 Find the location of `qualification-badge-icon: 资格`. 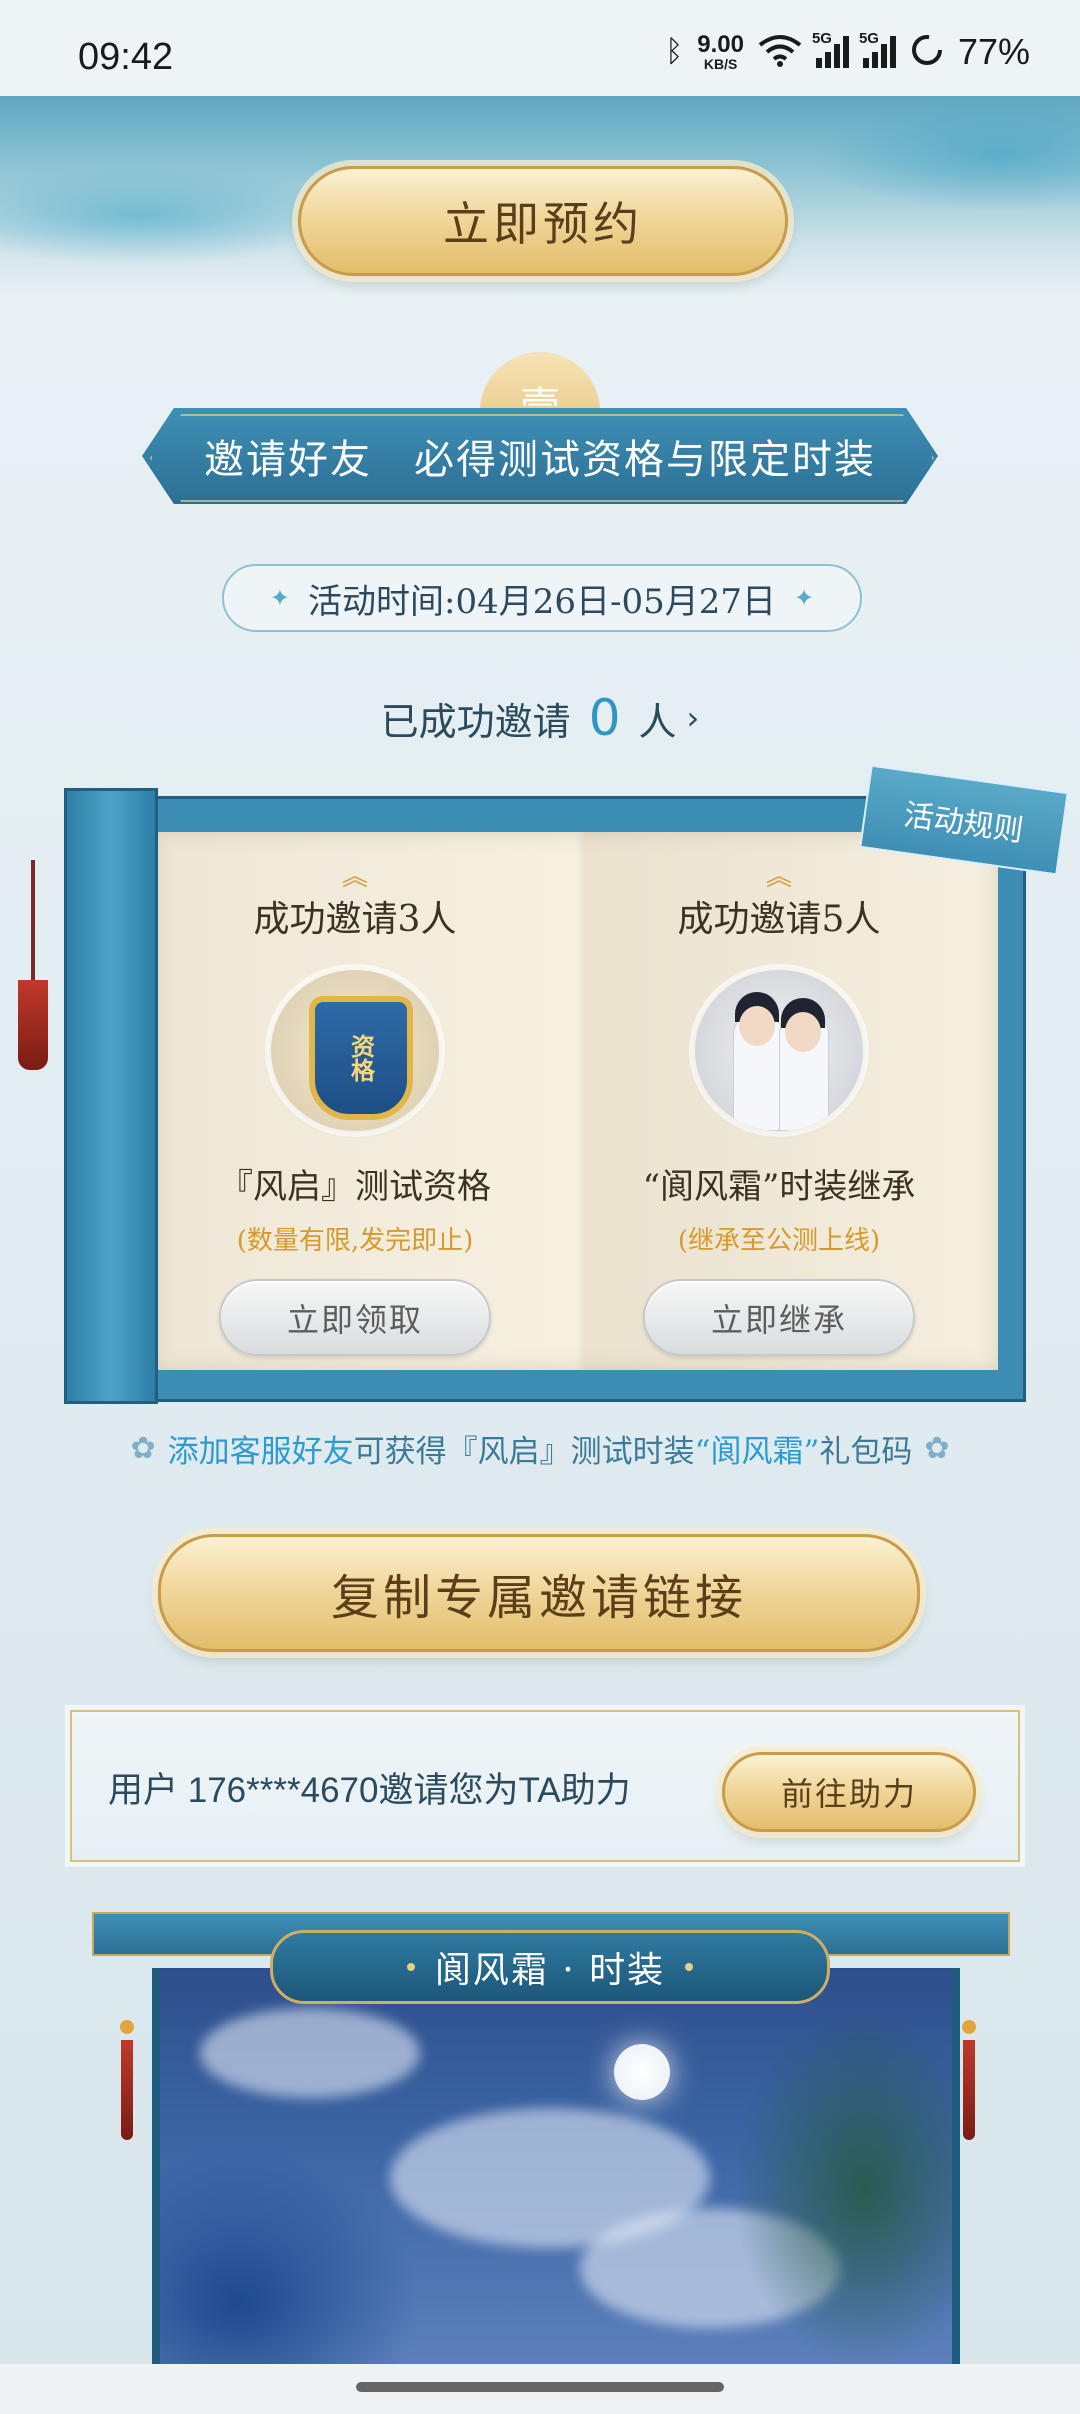

qualification-badge-icon: 资格 is located at coordinates (355, 1051).